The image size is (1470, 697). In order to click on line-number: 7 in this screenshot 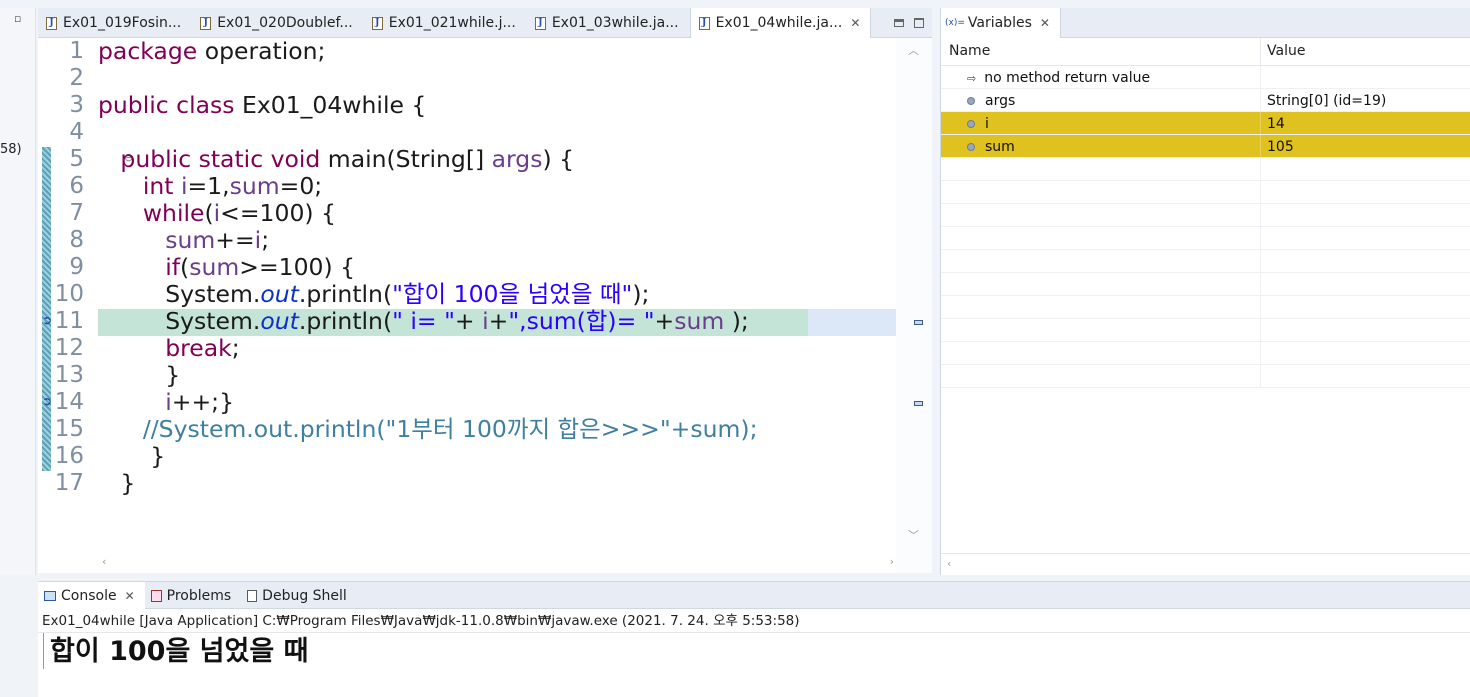, I will do `click(76, 213)`.